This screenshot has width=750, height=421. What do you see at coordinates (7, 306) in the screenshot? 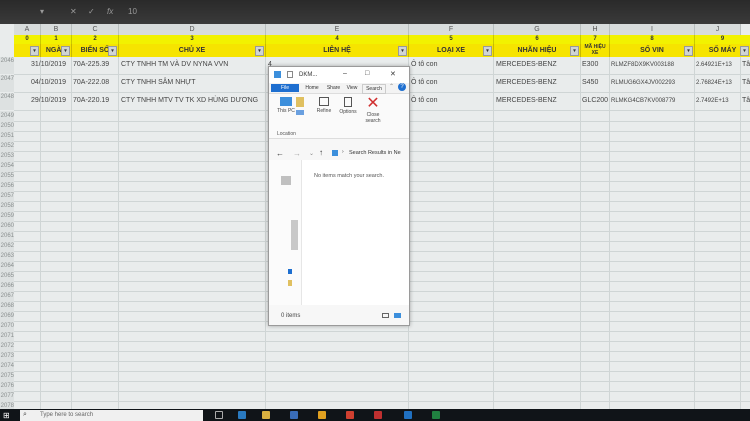
I see `row-number: 2068` at bounding box center [7, 306].